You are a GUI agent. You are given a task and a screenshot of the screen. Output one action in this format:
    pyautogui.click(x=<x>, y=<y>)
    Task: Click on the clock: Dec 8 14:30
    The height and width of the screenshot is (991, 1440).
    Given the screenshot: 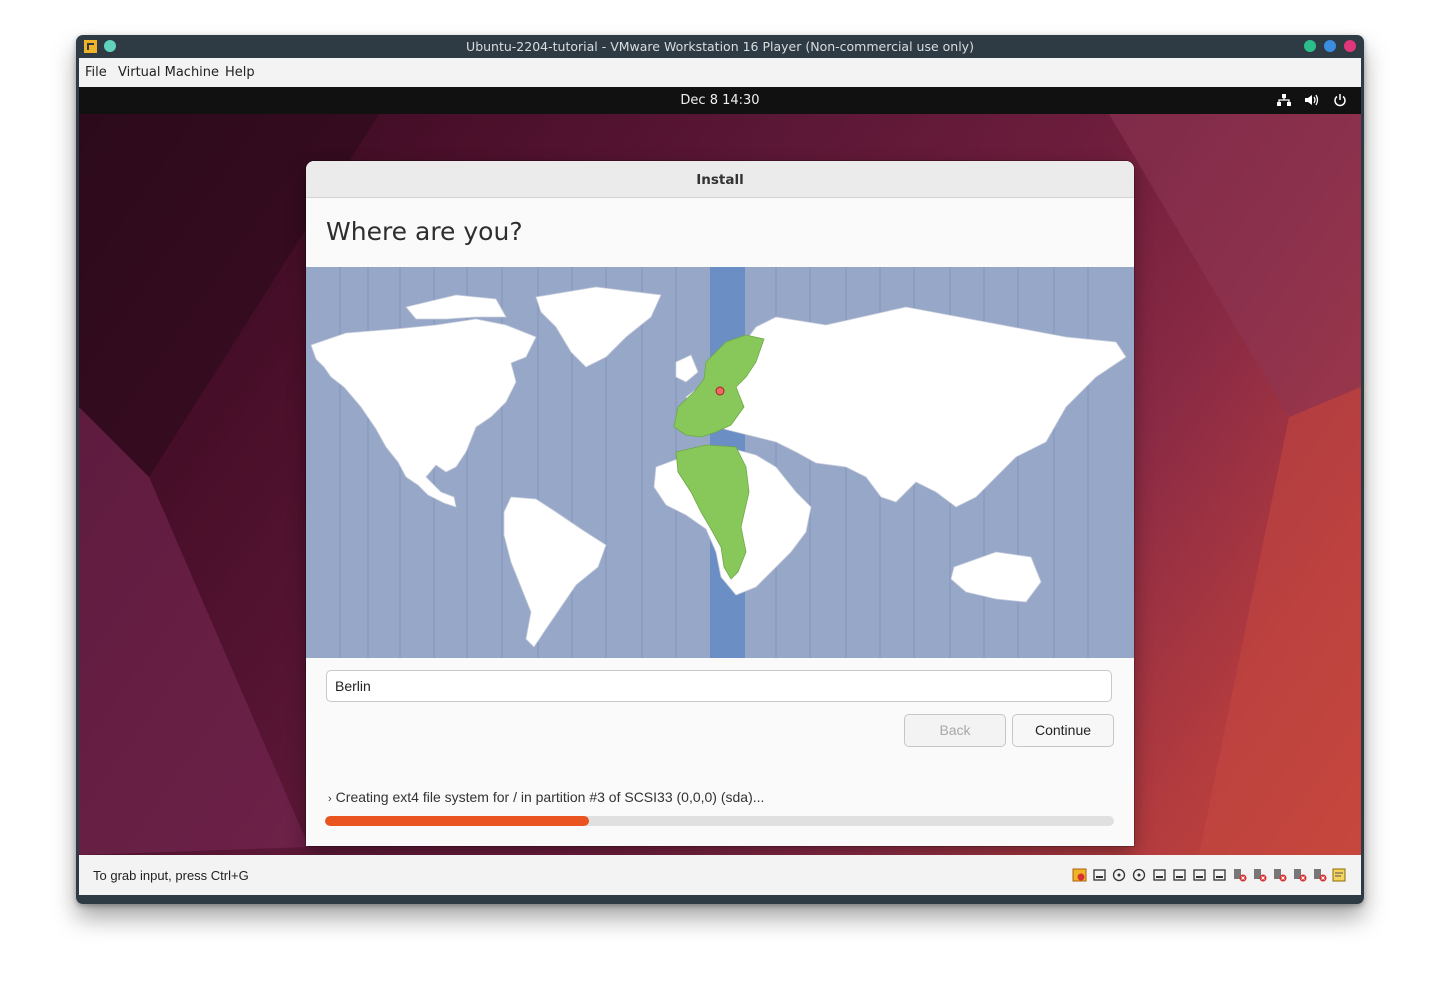 What is the action you would take?
    pyautogui.click(x=720, y=100)
    